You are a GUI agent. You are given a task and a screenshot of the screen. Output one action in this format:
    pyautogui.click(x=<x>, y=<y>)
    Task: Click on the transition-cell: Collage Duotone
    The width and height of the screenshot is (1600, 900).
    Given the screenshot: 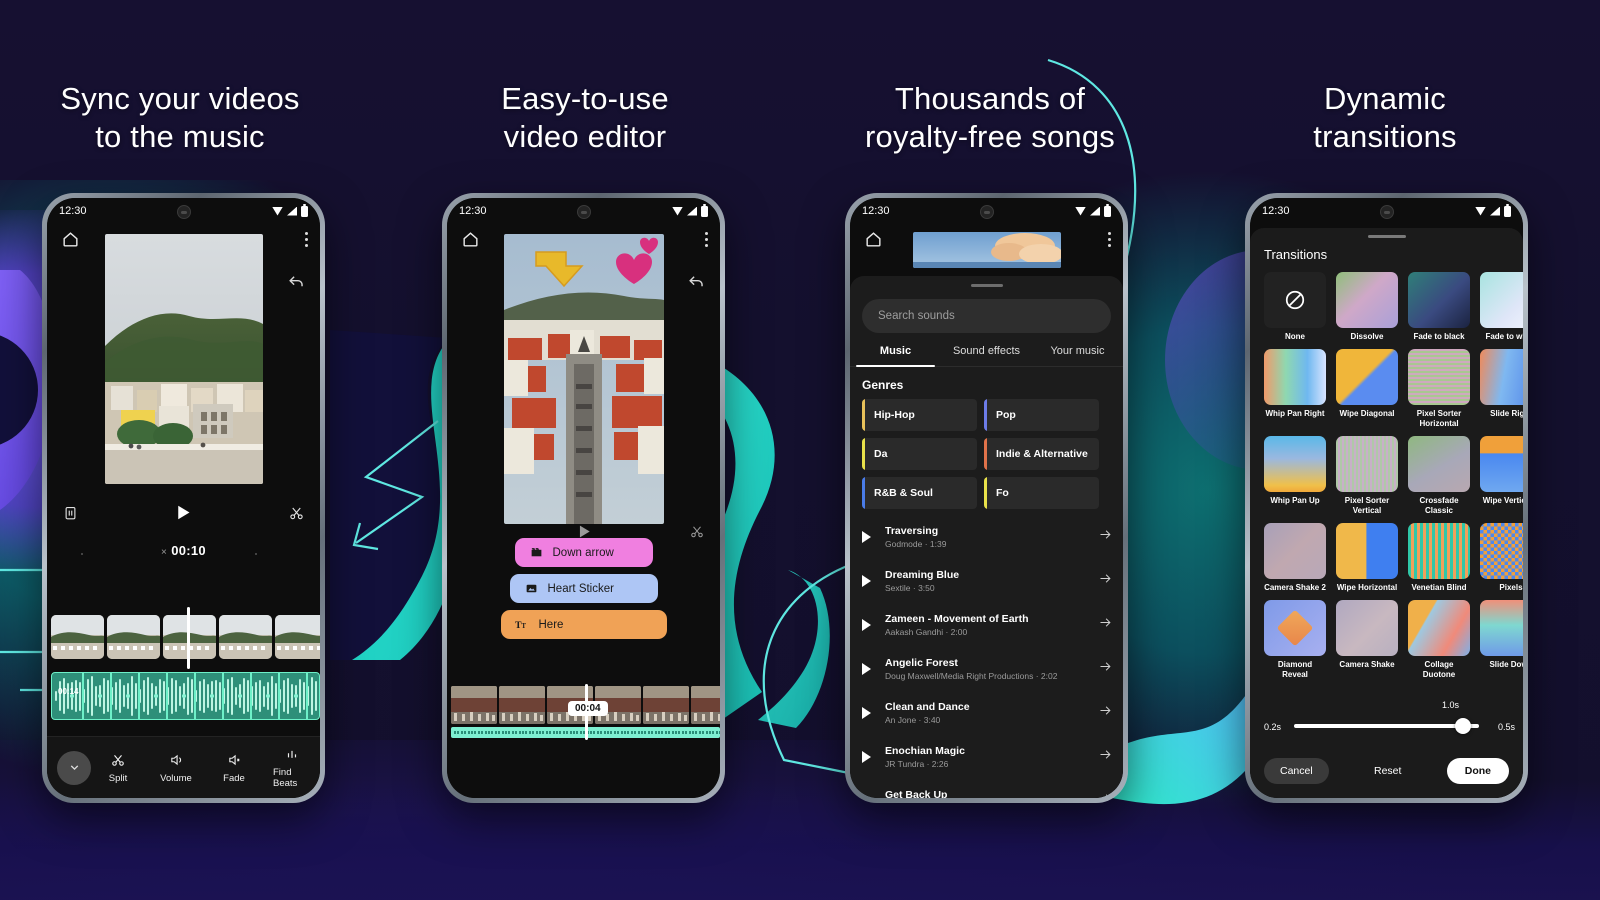 What is the action you would take?
    pyautogui.click(x=1439, y=640)
    